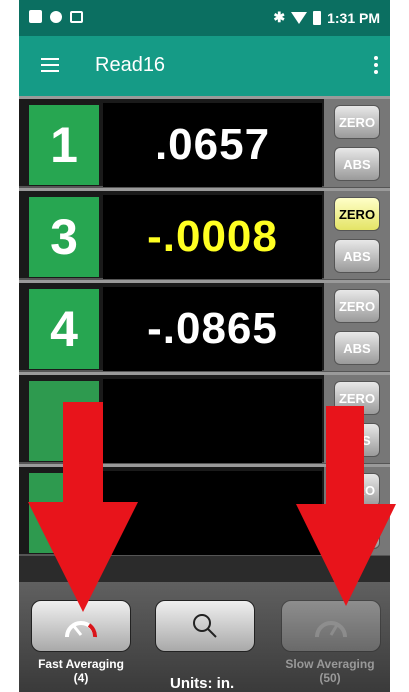  I want to click on circle-icon, so click(56, 16).